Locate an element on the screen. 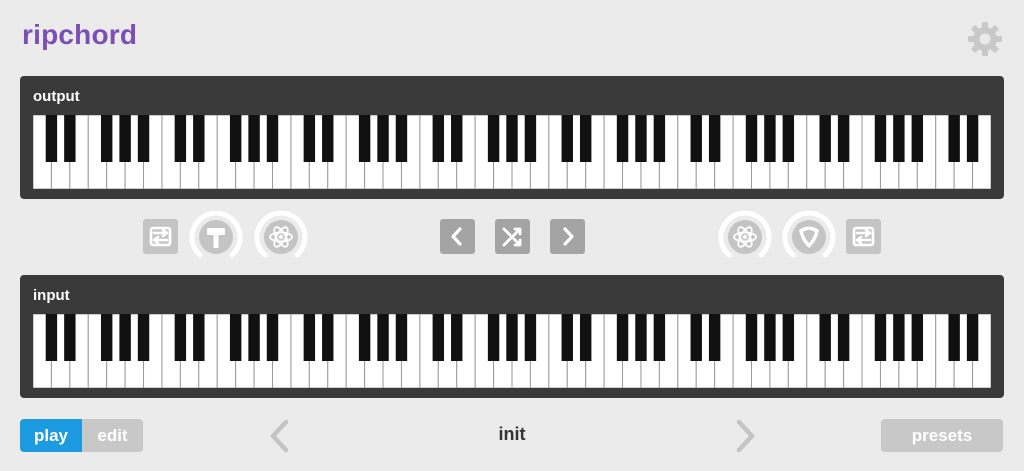  output-keyboard is located at coordinates (512, 152).